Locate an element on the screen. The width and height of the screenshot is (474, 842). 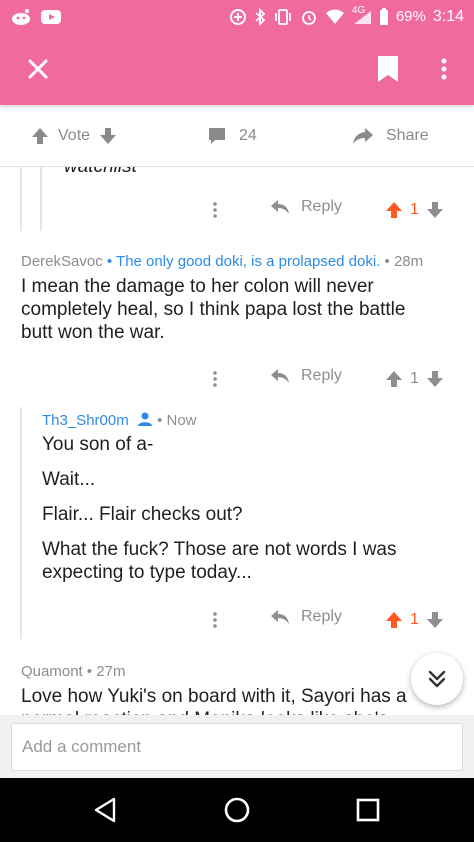
post-action-row: Vote 24 Share is located at coordinates (237, 136).